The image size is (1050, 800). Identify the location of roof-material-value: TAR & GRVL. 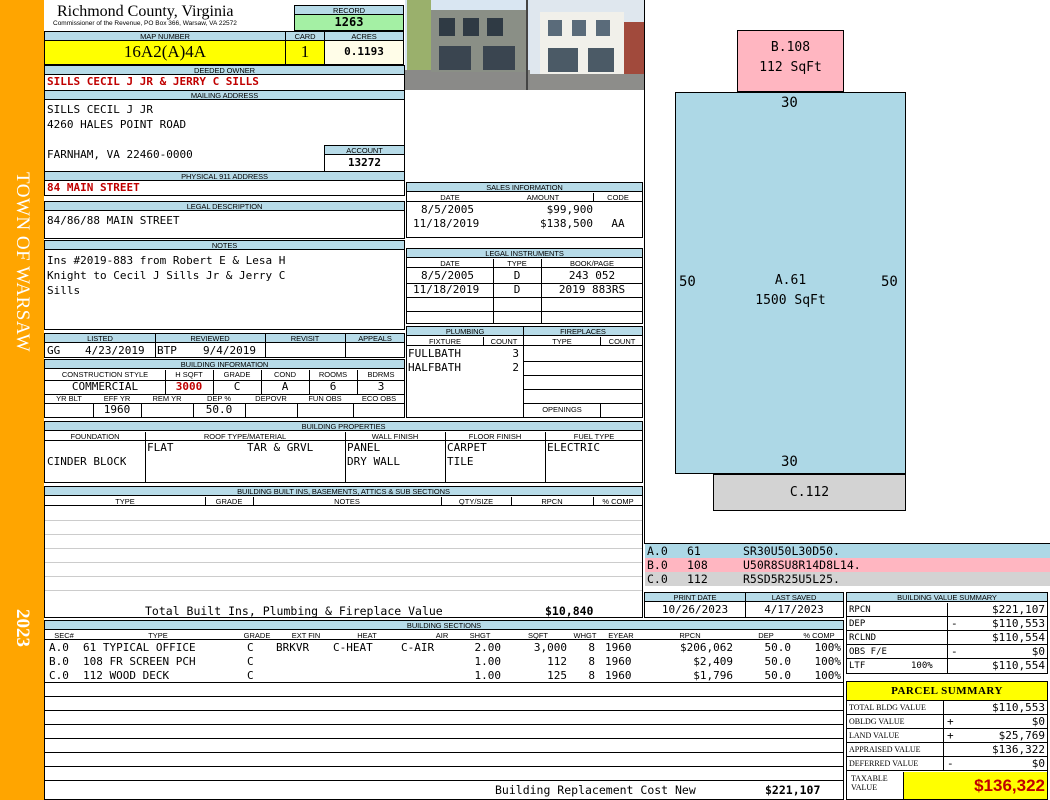
(280, 447).